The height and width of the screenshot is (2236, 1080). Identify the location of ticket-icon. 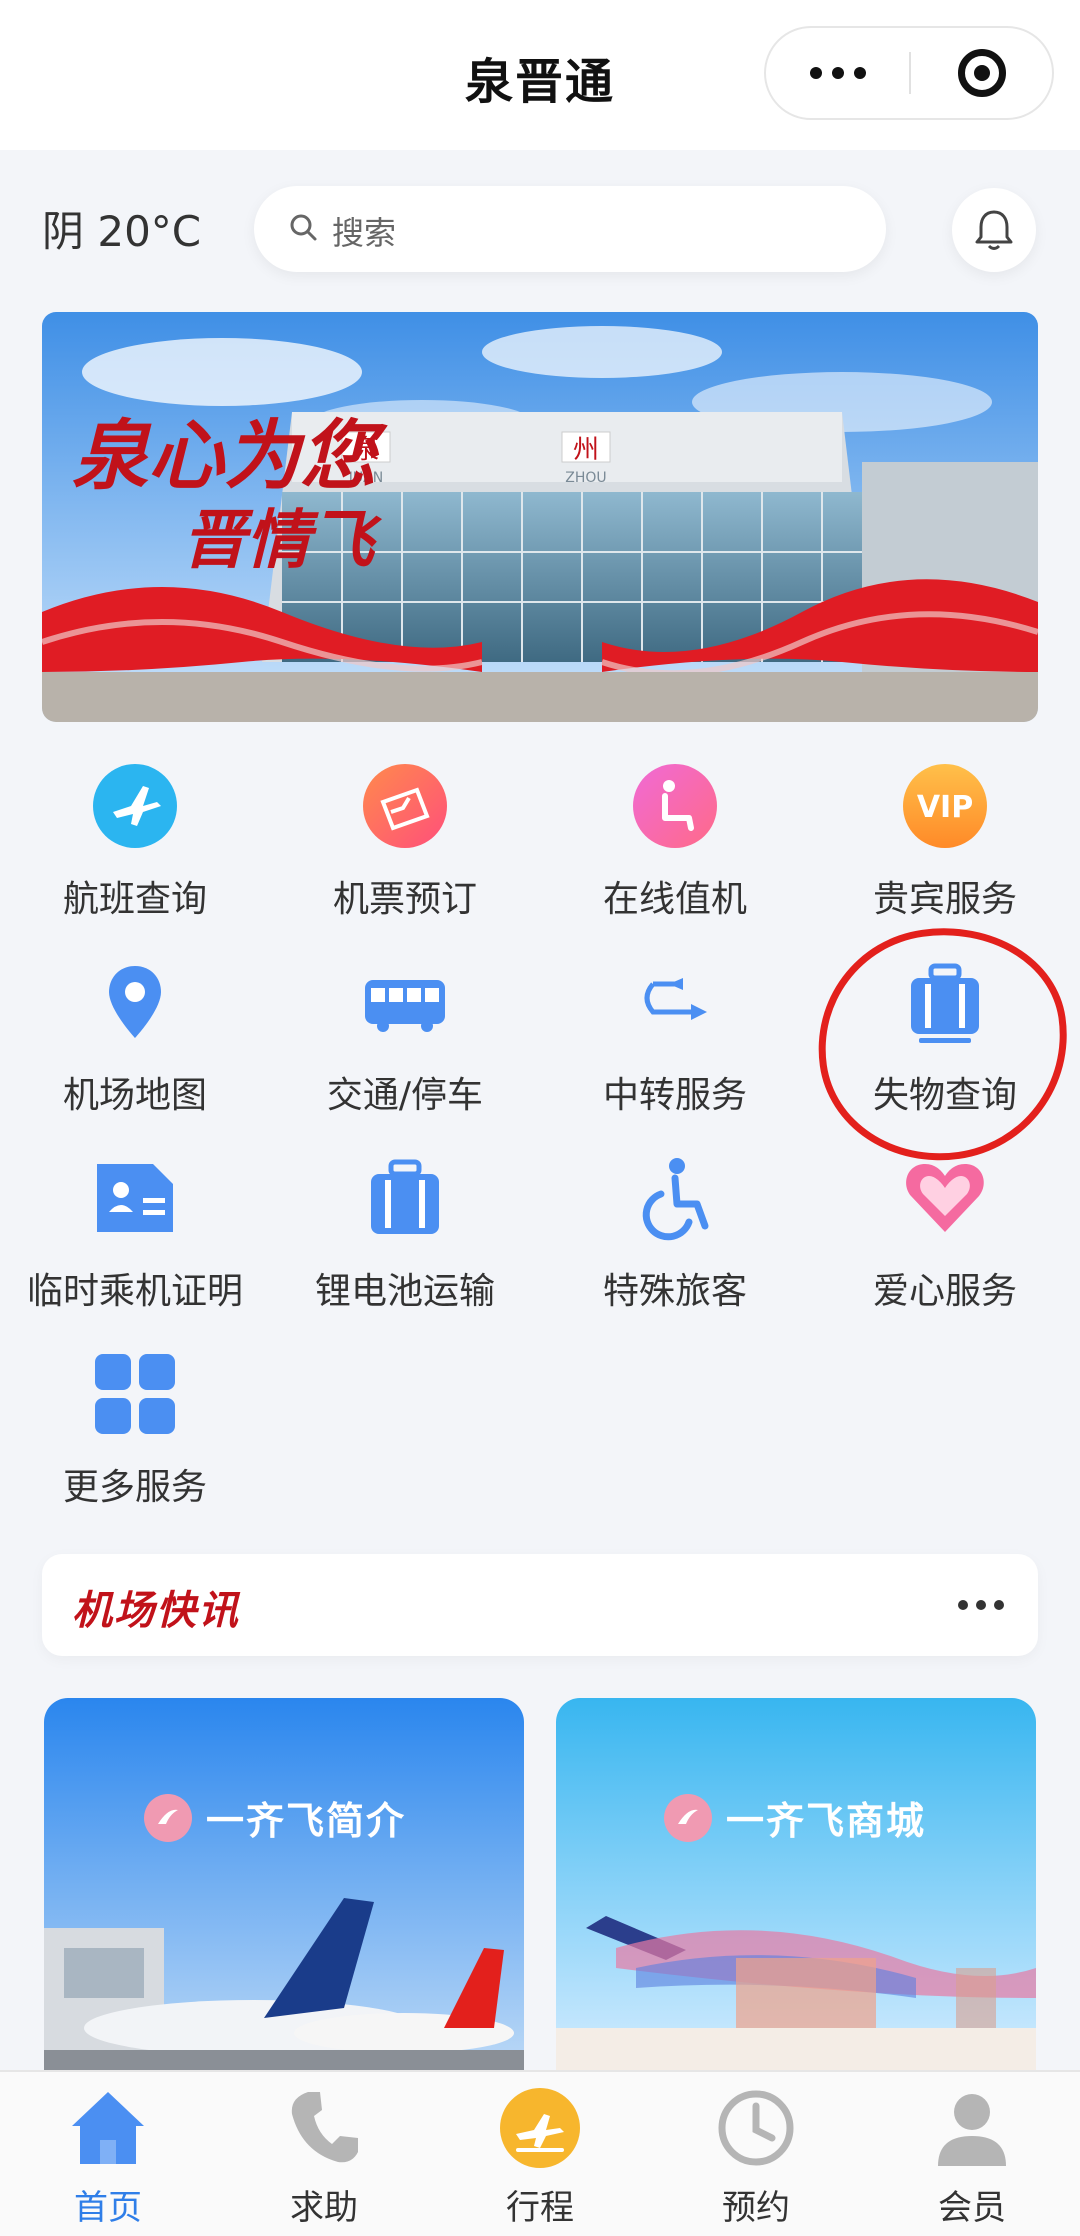
(405, 806).